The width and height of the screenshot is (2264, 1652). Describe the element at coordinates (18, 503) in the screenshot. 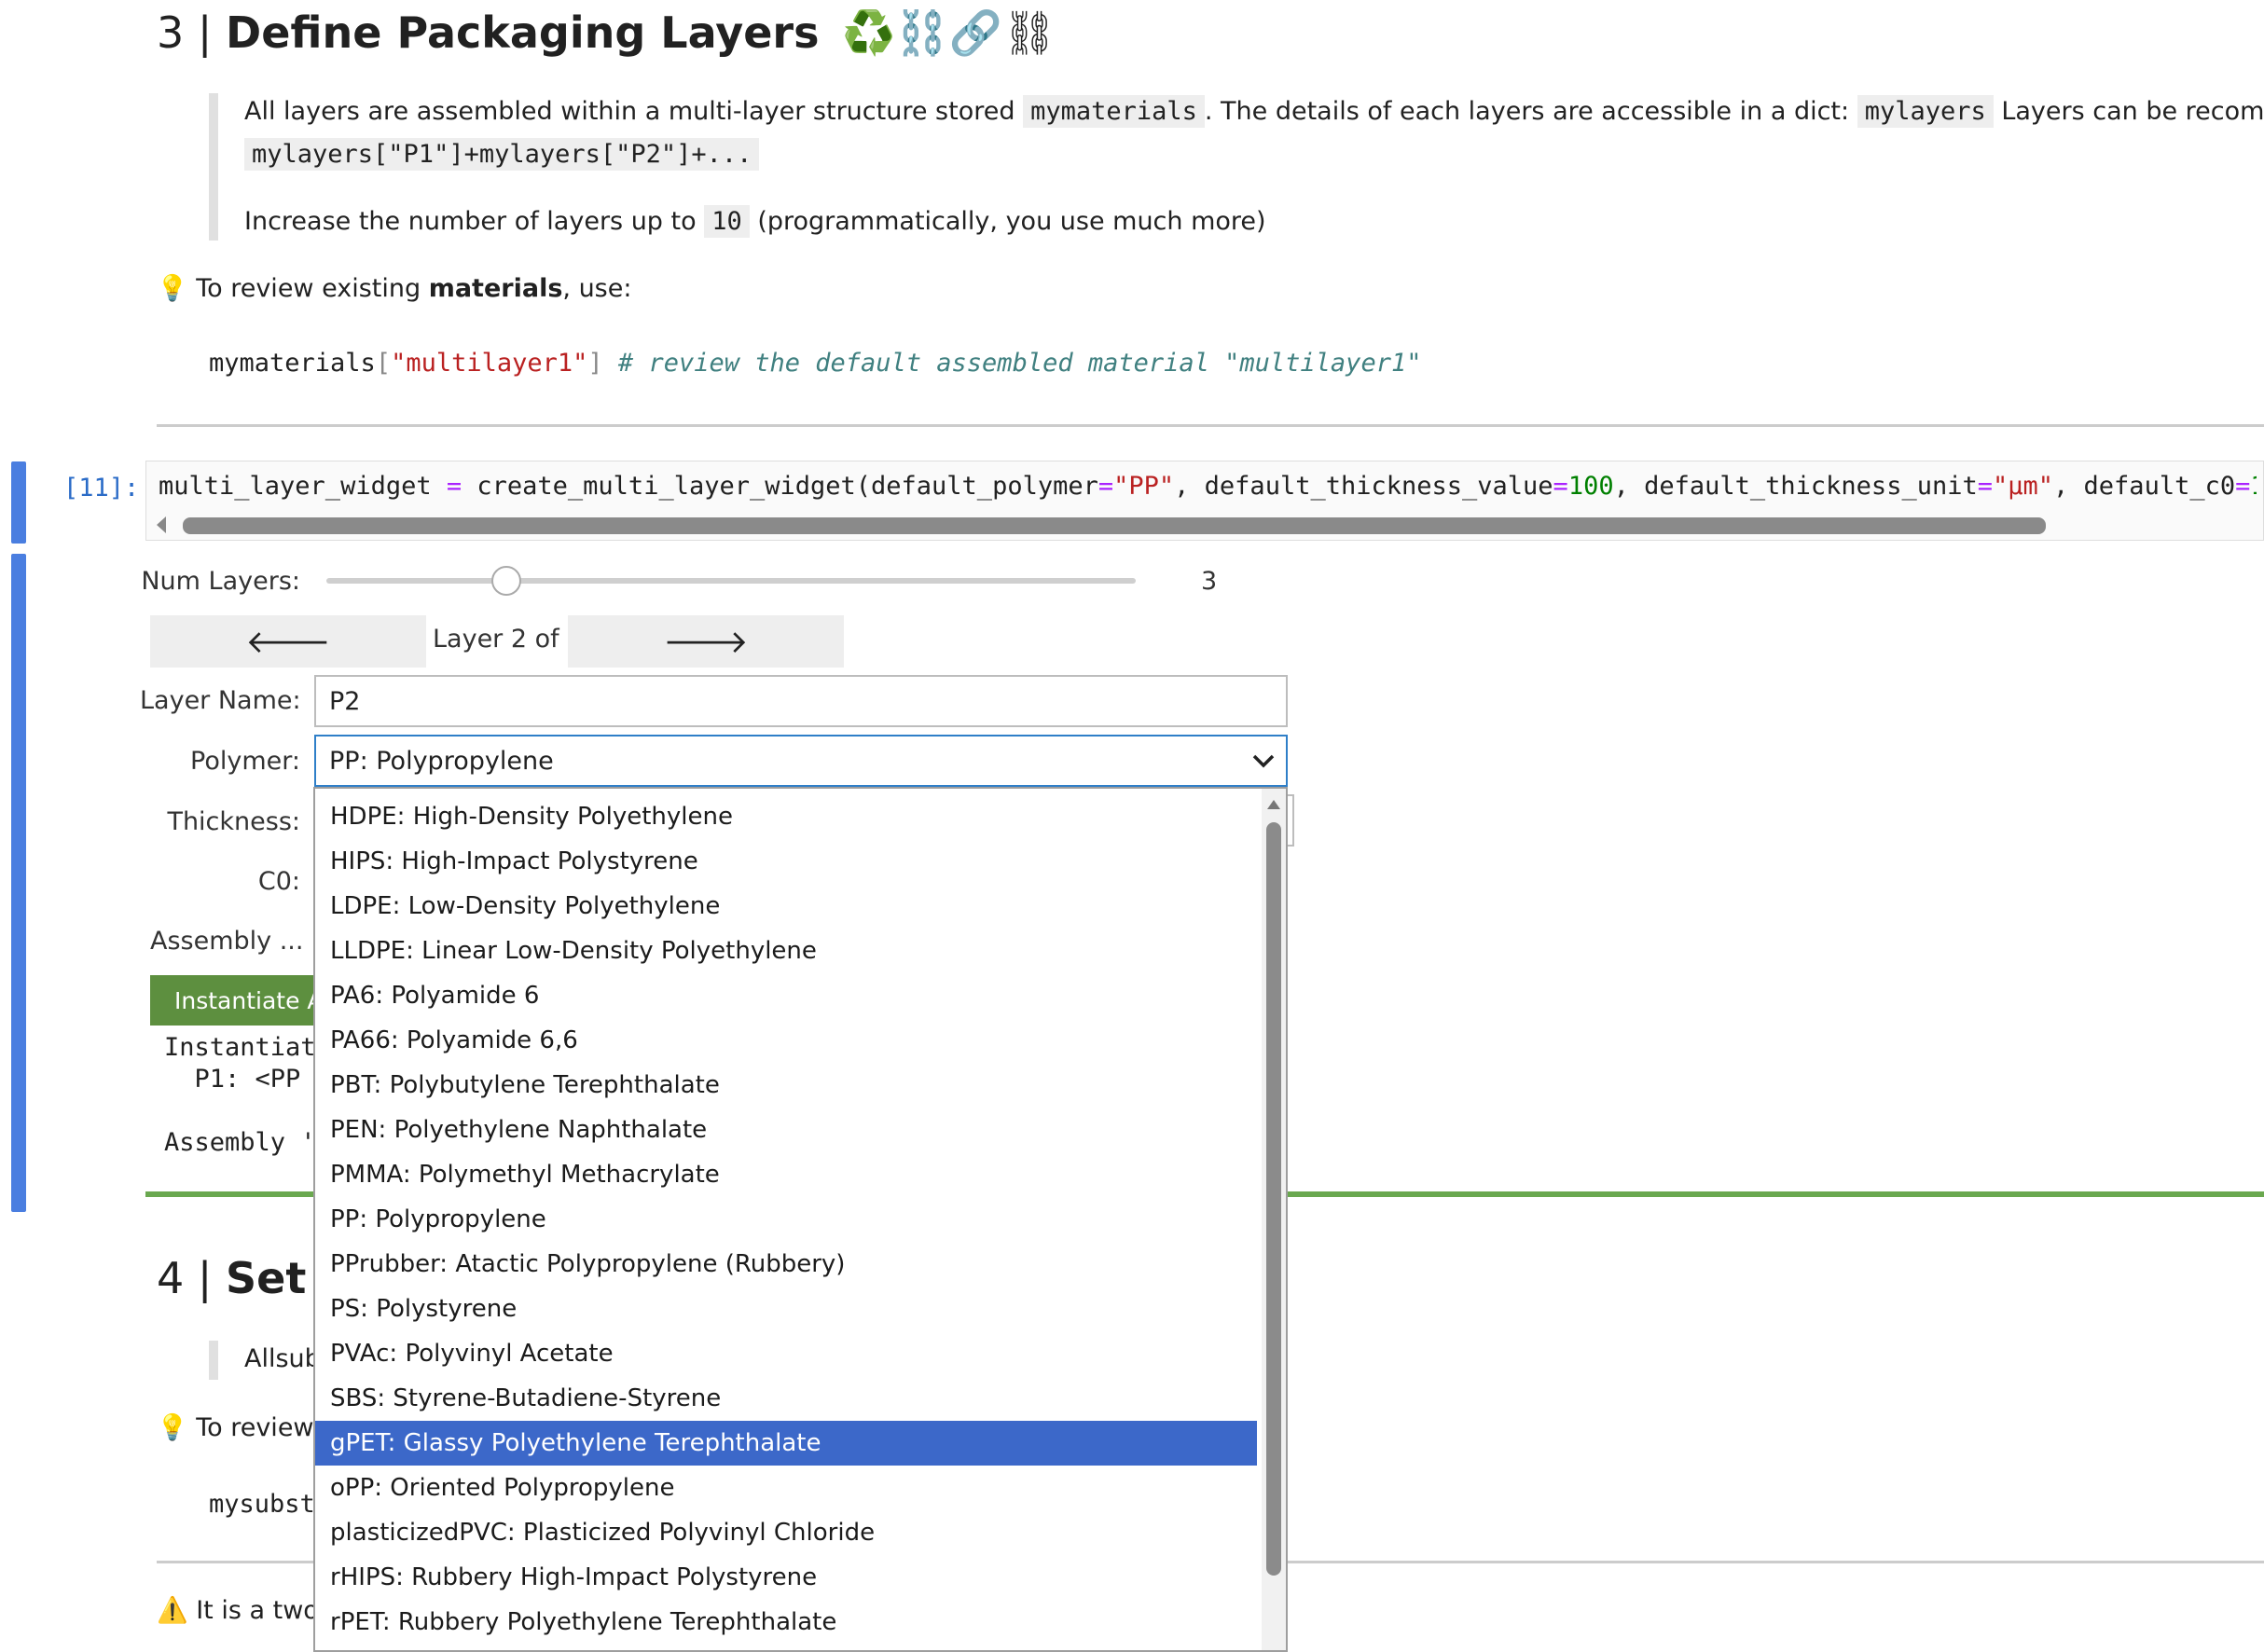

I see `cell-input-collapser` at that location.